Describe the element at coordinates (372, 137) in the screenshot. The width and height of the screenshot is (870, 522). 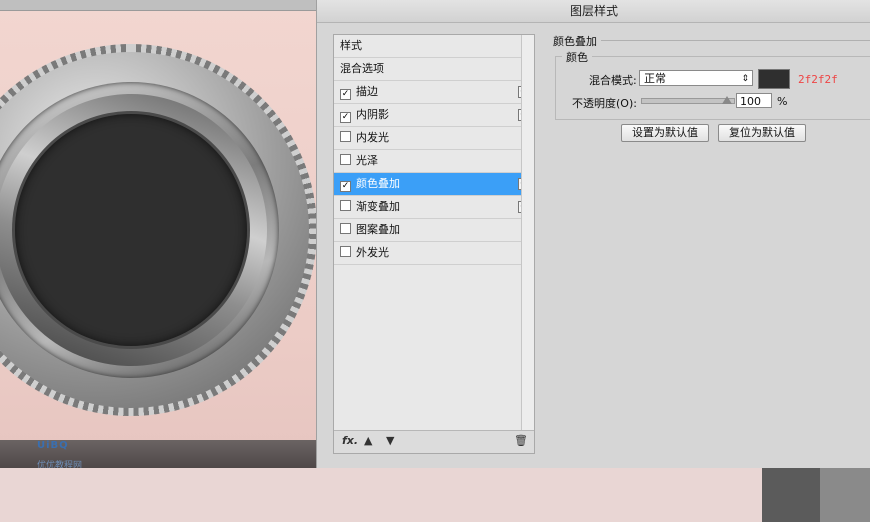
I see `style-list-label: 内发光` at that location.